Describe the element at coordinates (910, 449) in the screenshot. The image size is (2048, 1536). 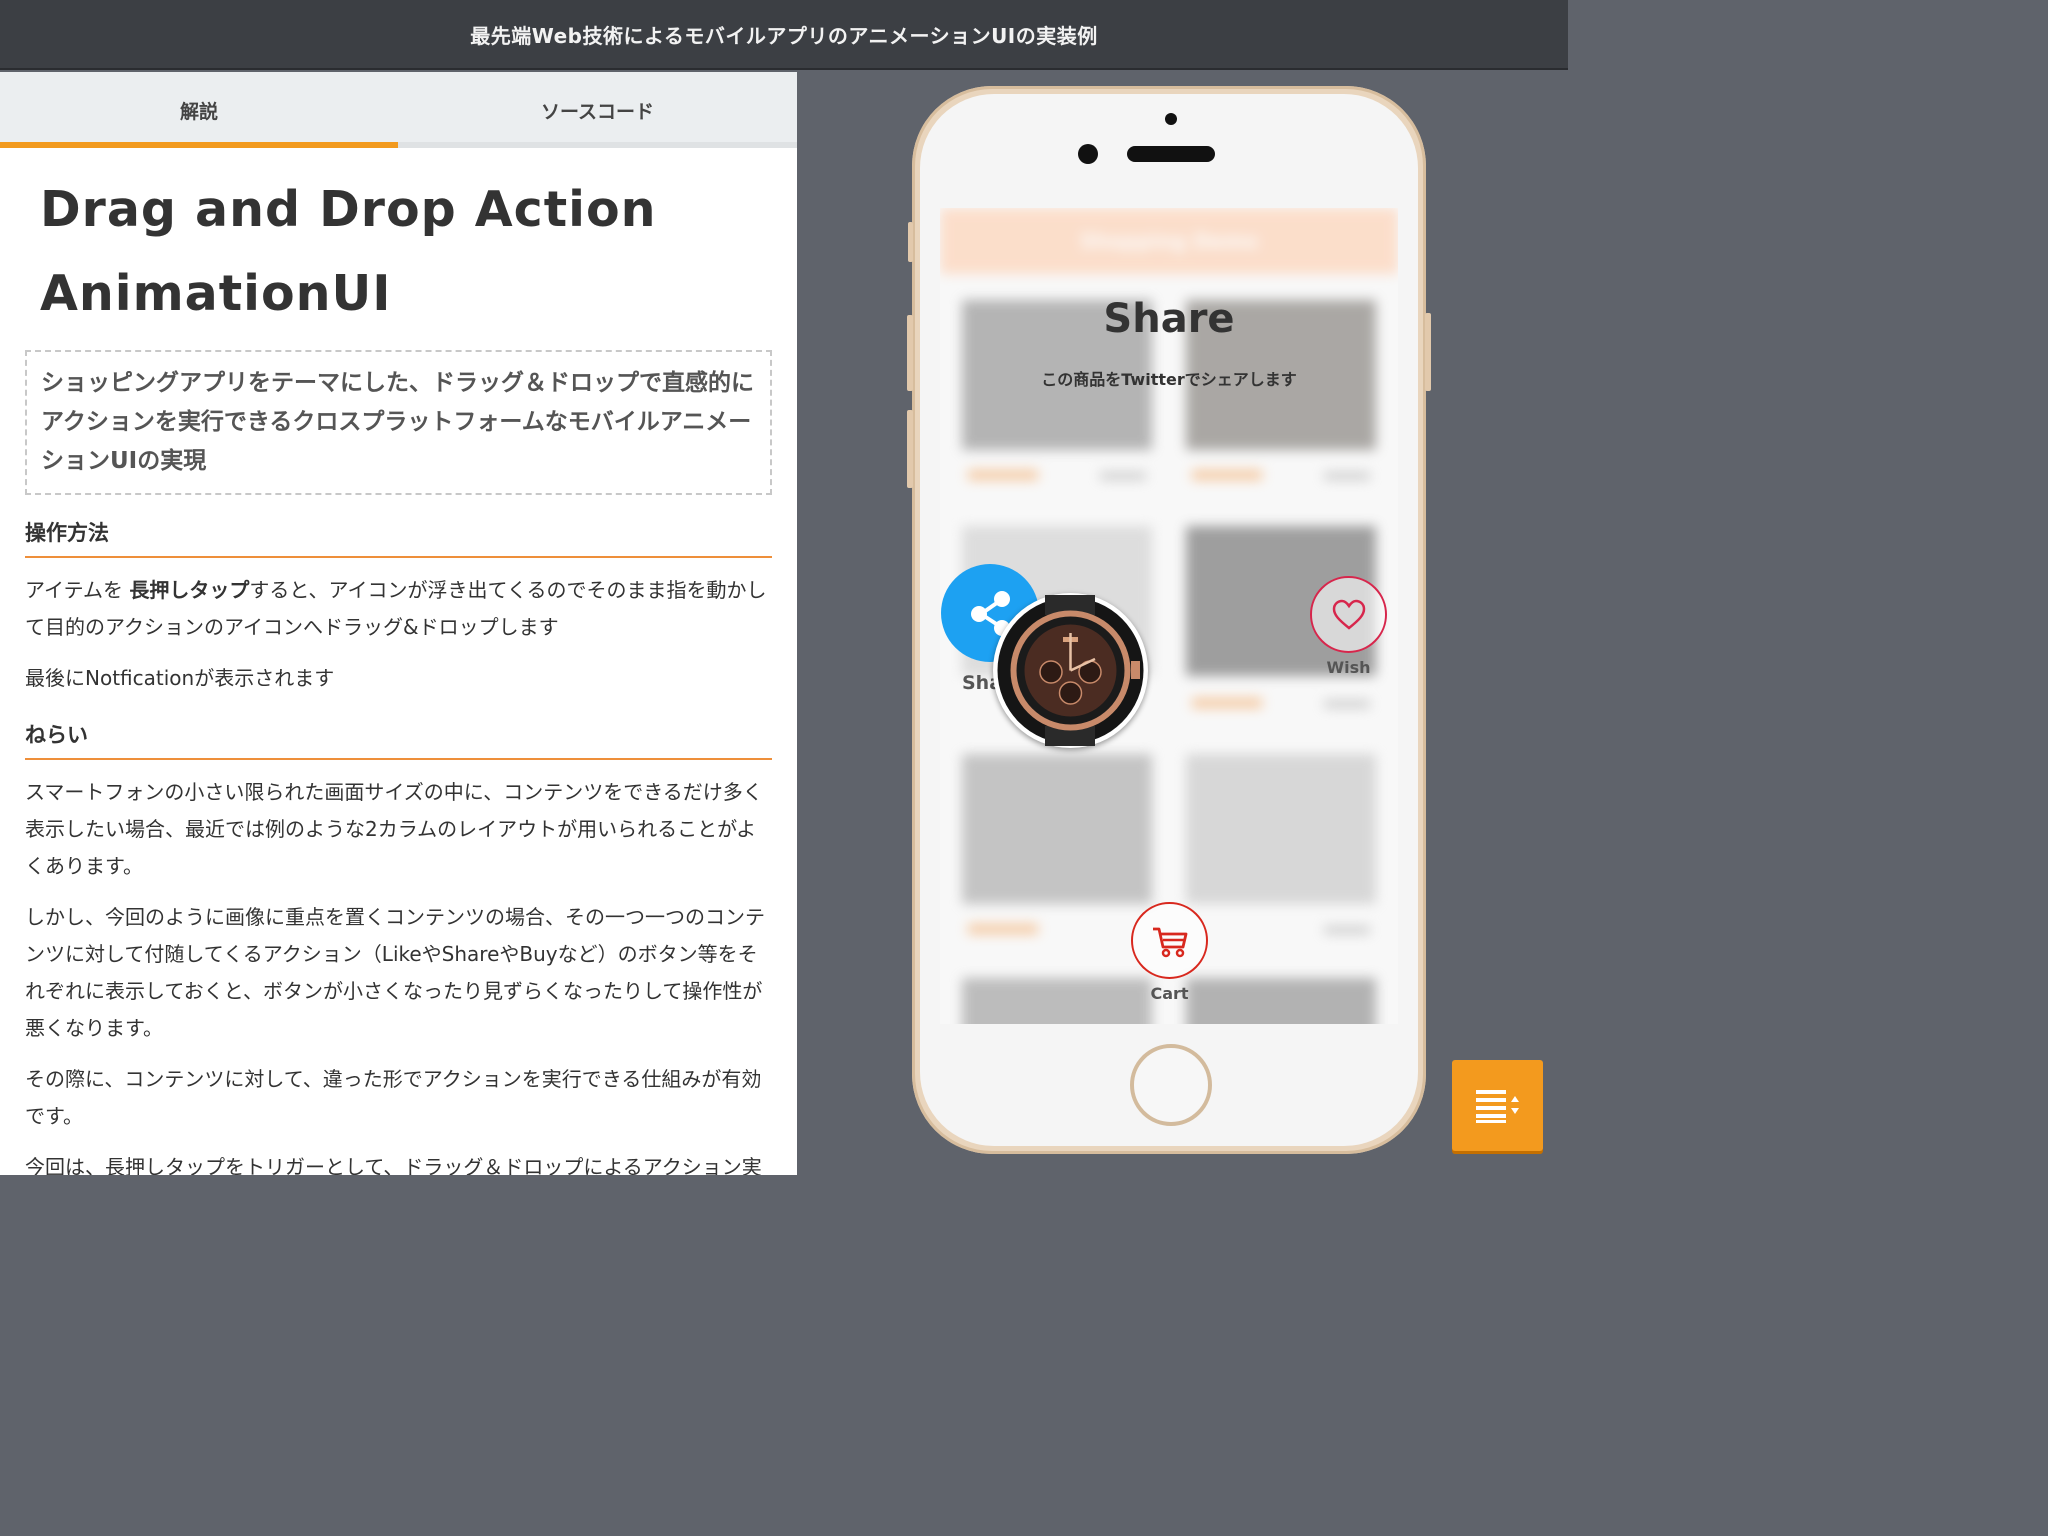
I see `phone-volume-down` at that location.